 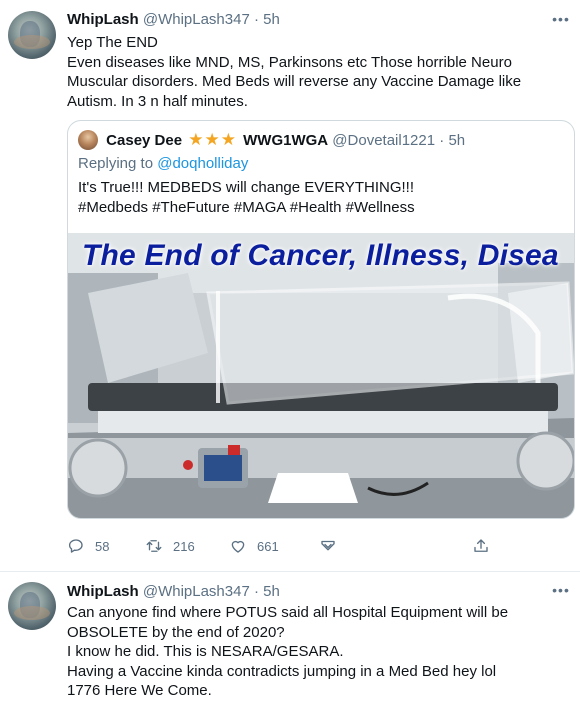 I want to click on reply-count: 58, so click(x=102, y=546).